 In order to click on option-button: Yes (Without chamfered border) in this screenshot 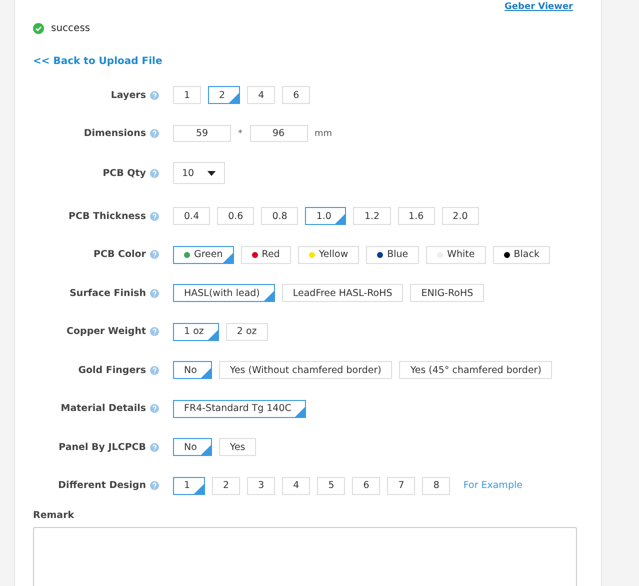, I will do `click(305, 370)`.